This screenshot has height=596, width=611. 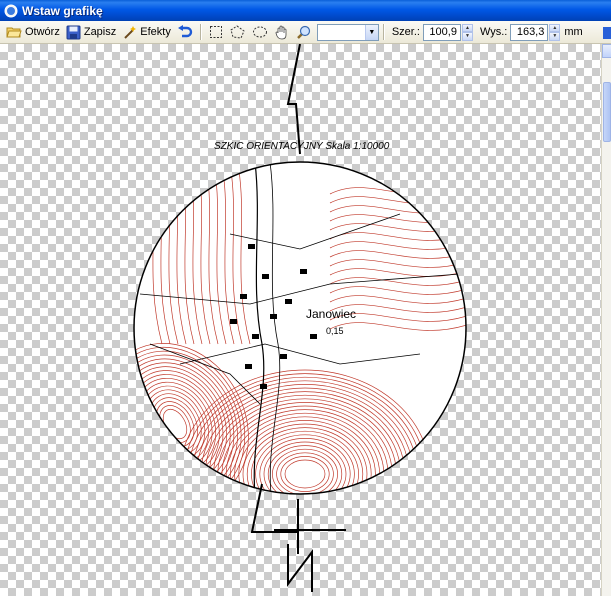 I want to click on window-titlebar: Wstaw grafikę, so click(x=305, y=10).